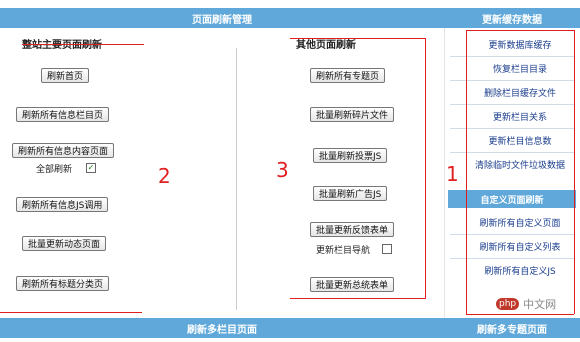 This screenshot has height=342, width=580. What do you see at coordinates (520, 222) in the screenshot?
I see `sidebar-item-custom-pages: 刷新所有自定义页面` at bounding box center [520, 222].